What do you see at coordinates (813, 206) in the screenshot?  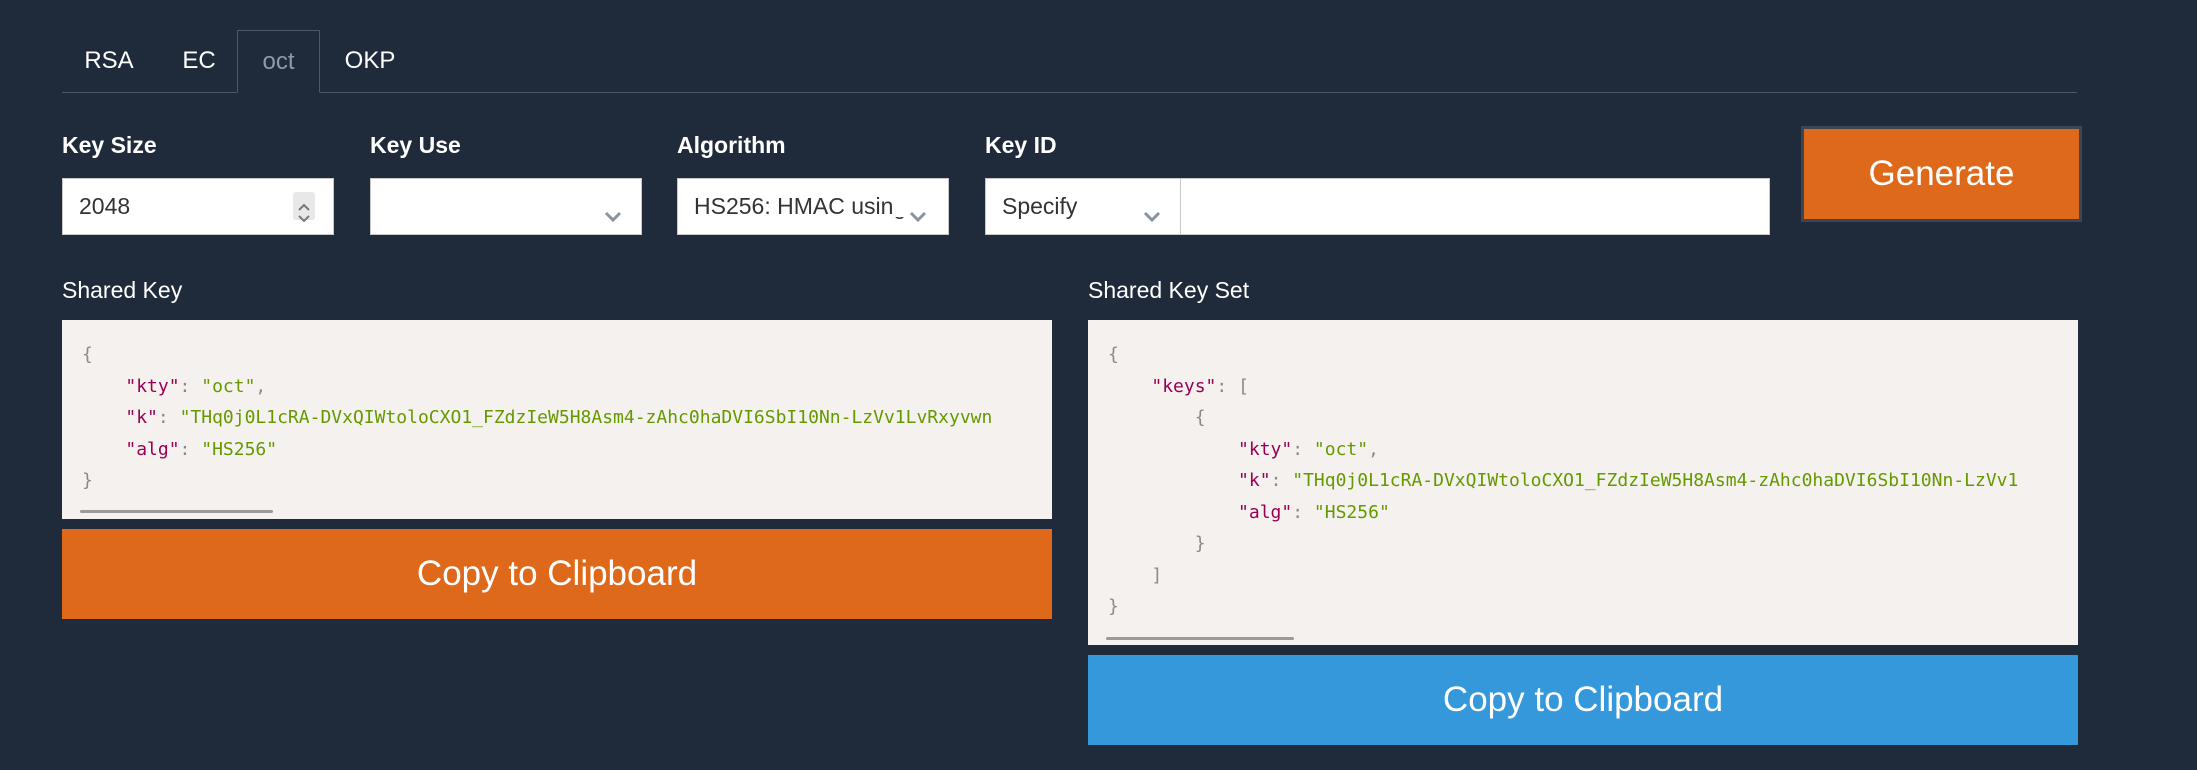 I see `algorithm-select: HS256: HMAC using SHA-256` at bounding box center [813, 206].